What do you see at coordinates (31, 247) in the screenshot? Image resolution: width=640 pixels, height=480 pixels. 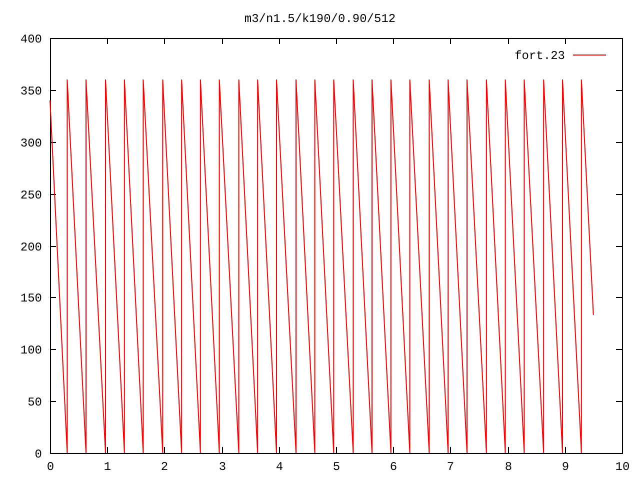 I see `y-tick-label: 200` at bounding box center [31, 247].